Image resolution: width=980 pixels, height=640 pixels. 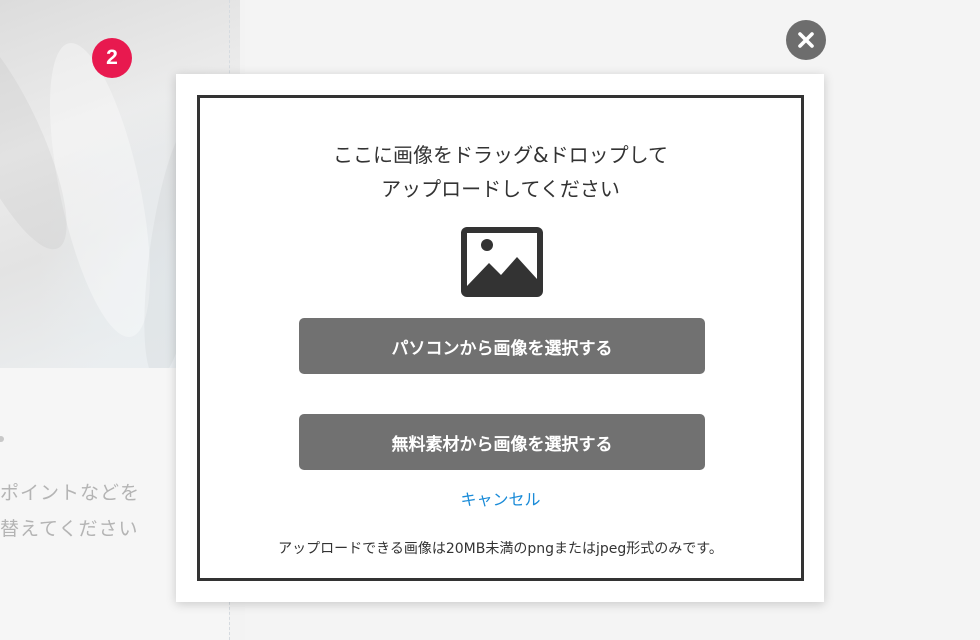 I want to click on background-text-line: 替えてください, so click(x=69, y=529).